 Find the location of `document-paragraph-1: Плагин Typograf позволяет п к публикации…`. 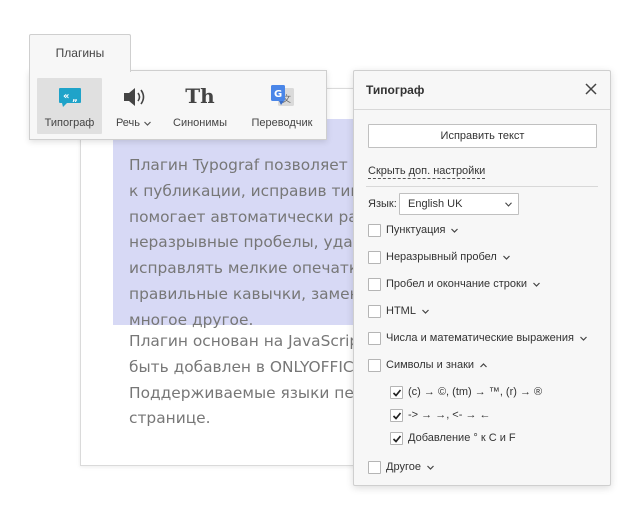

document-paragraph-1: Плагин Typograf позволяет п к публикации… is located at coordinates (259, 243).